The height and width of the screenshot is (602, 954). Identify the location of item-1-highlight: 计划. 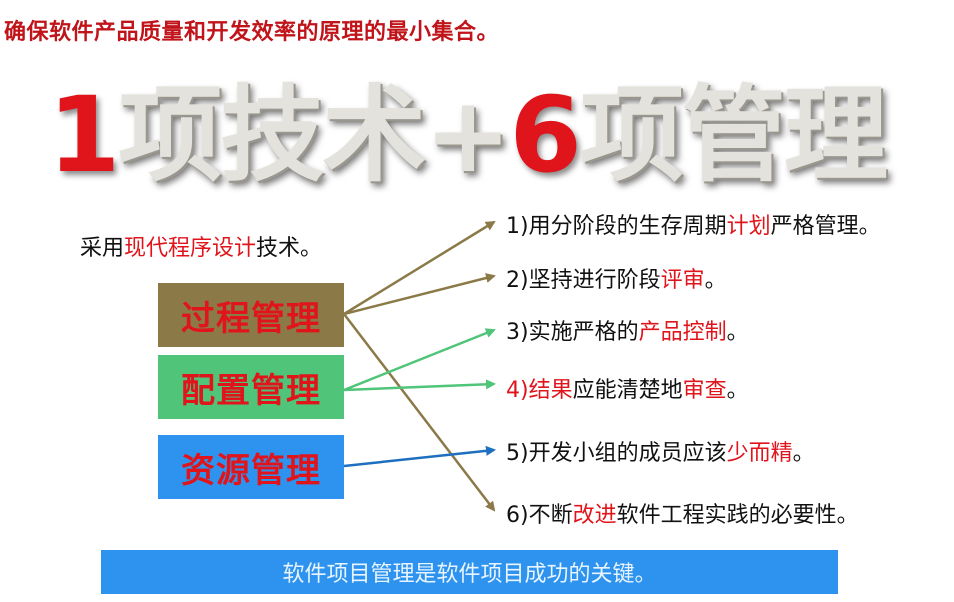
(748, 226).